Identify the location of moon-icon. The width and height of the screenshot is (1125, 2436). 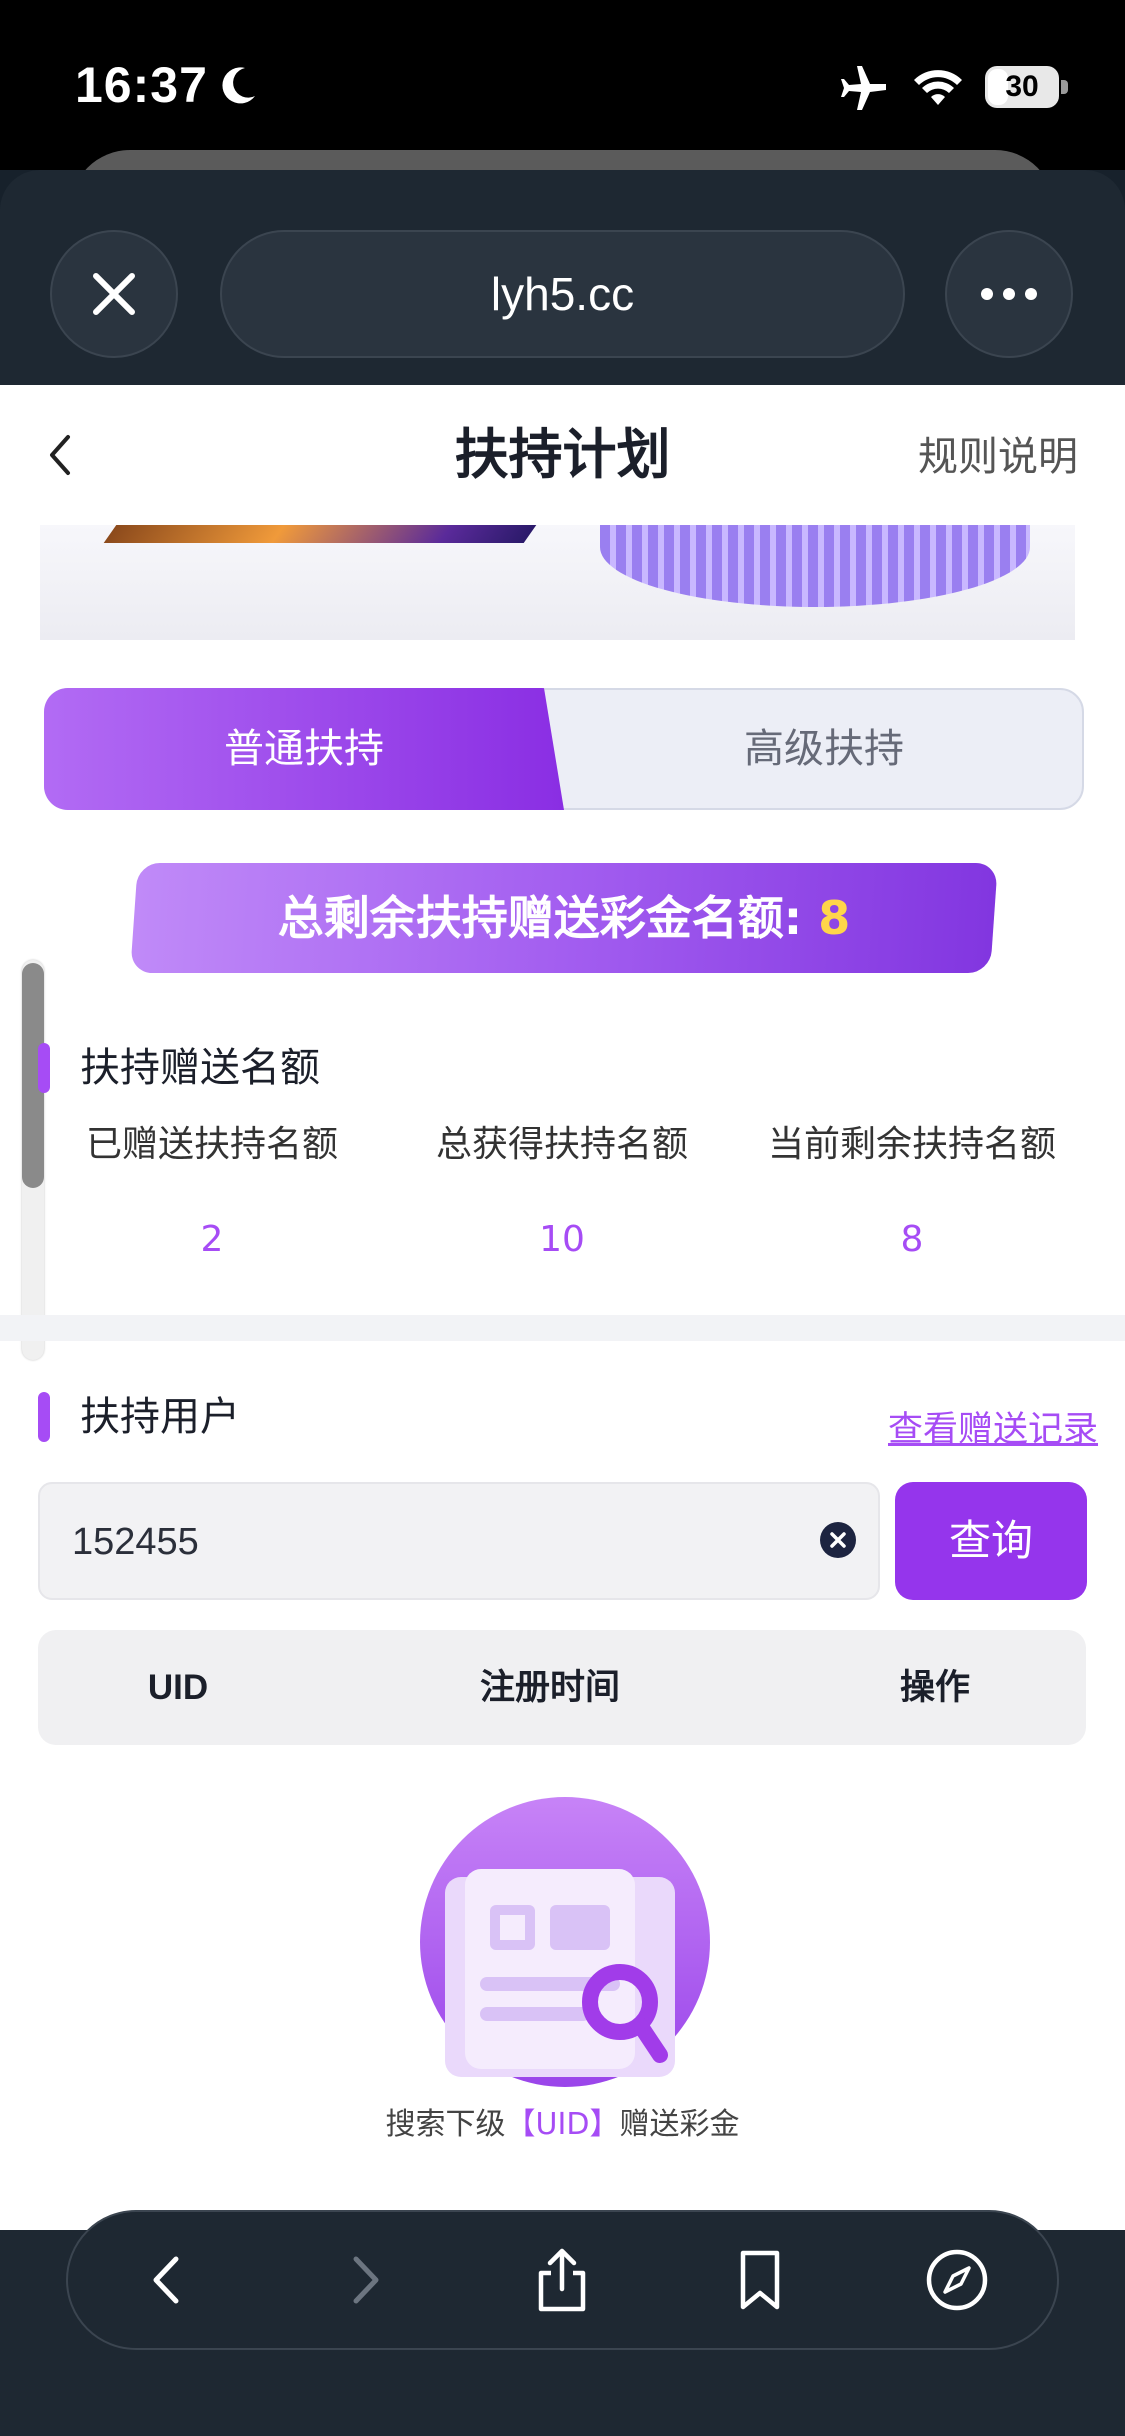
(238, 85).